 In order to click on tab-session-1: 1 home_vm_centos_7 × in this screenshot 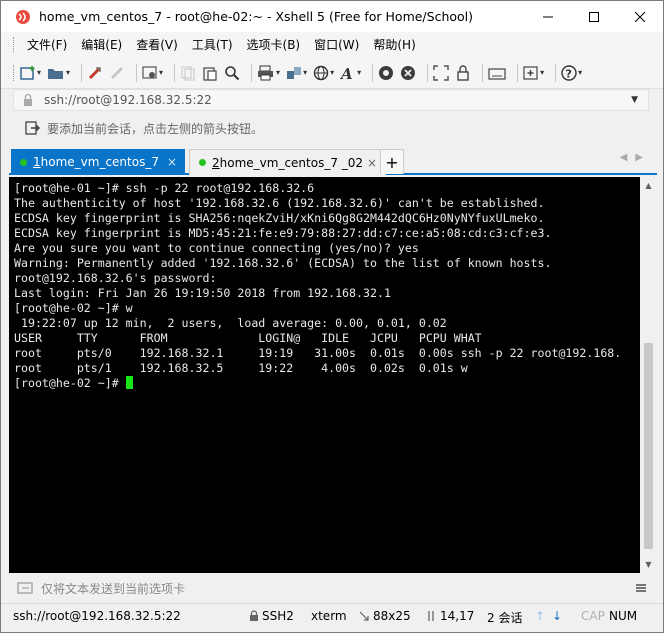, I will do `click(98, 162)`.